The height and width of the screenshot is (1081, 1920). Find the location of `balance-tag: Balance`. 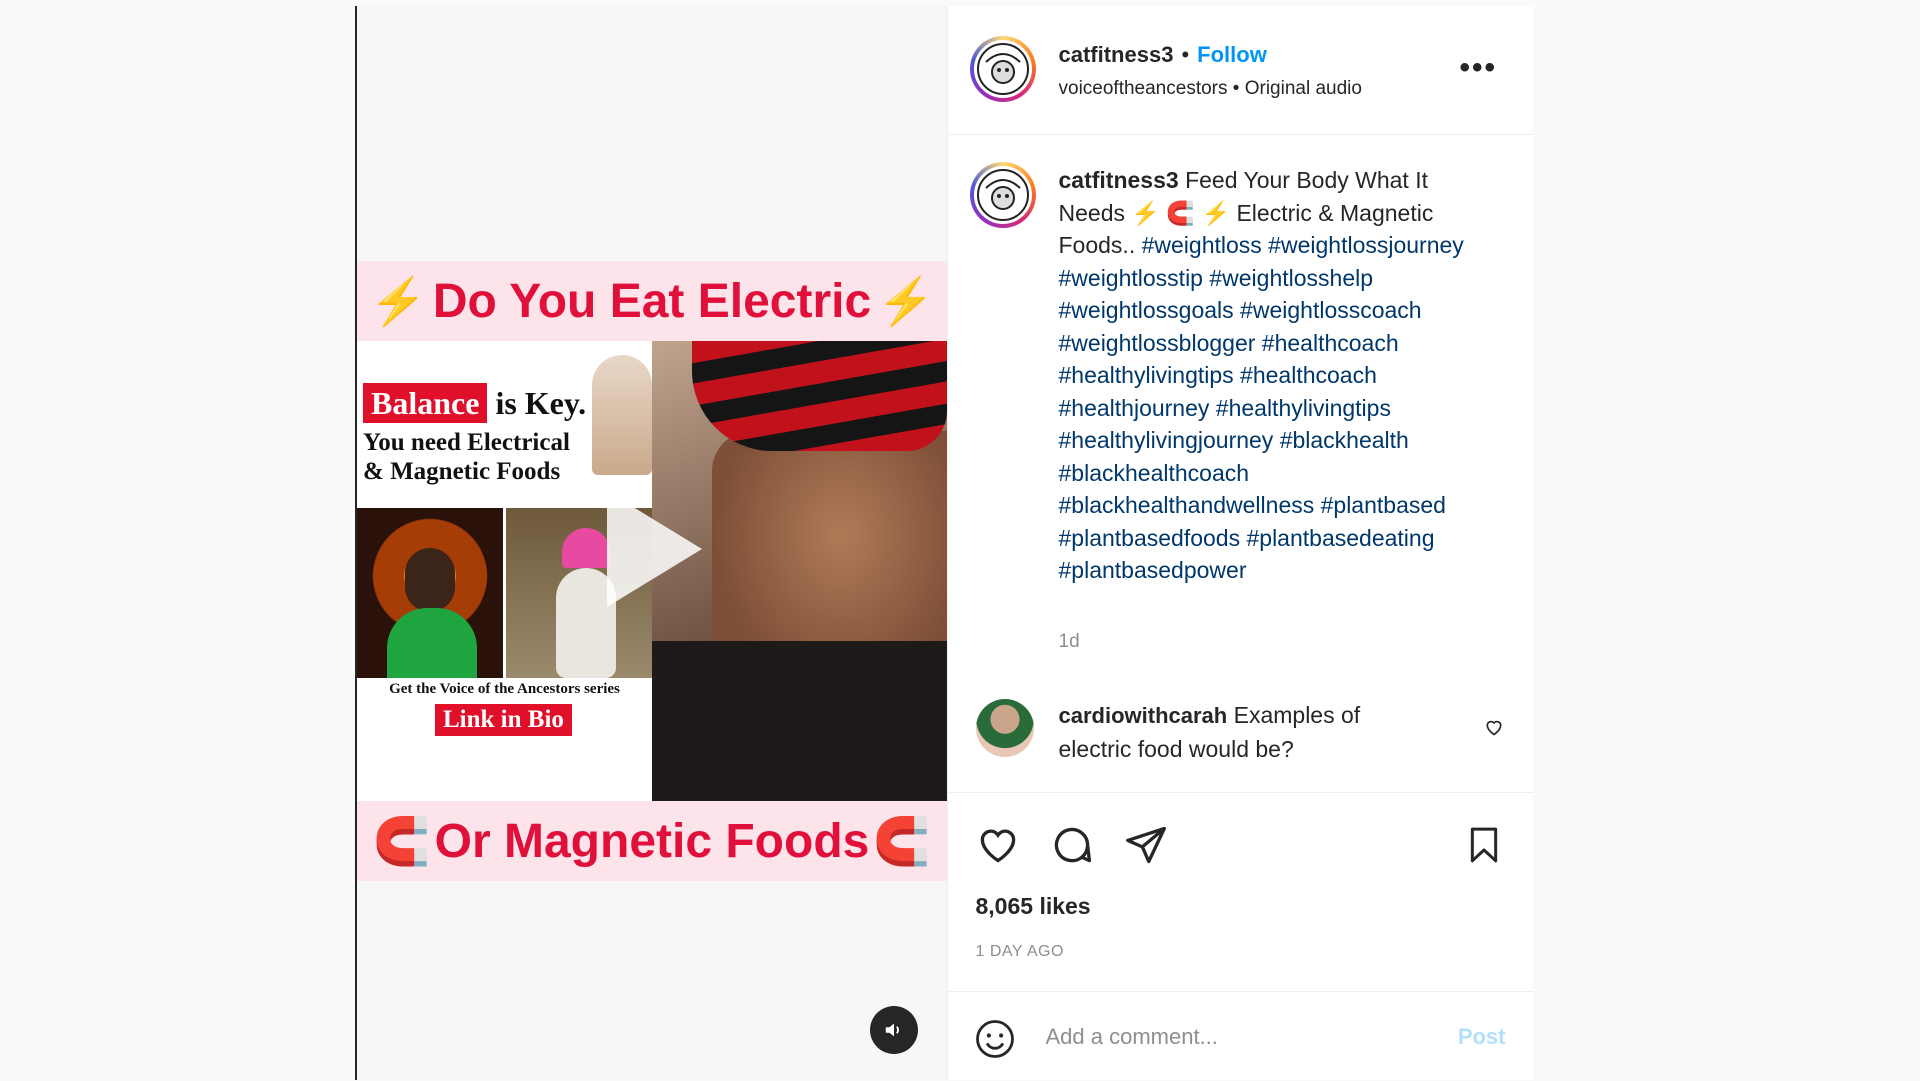

balance-tag: Balance is located at coordinates (425, 403).